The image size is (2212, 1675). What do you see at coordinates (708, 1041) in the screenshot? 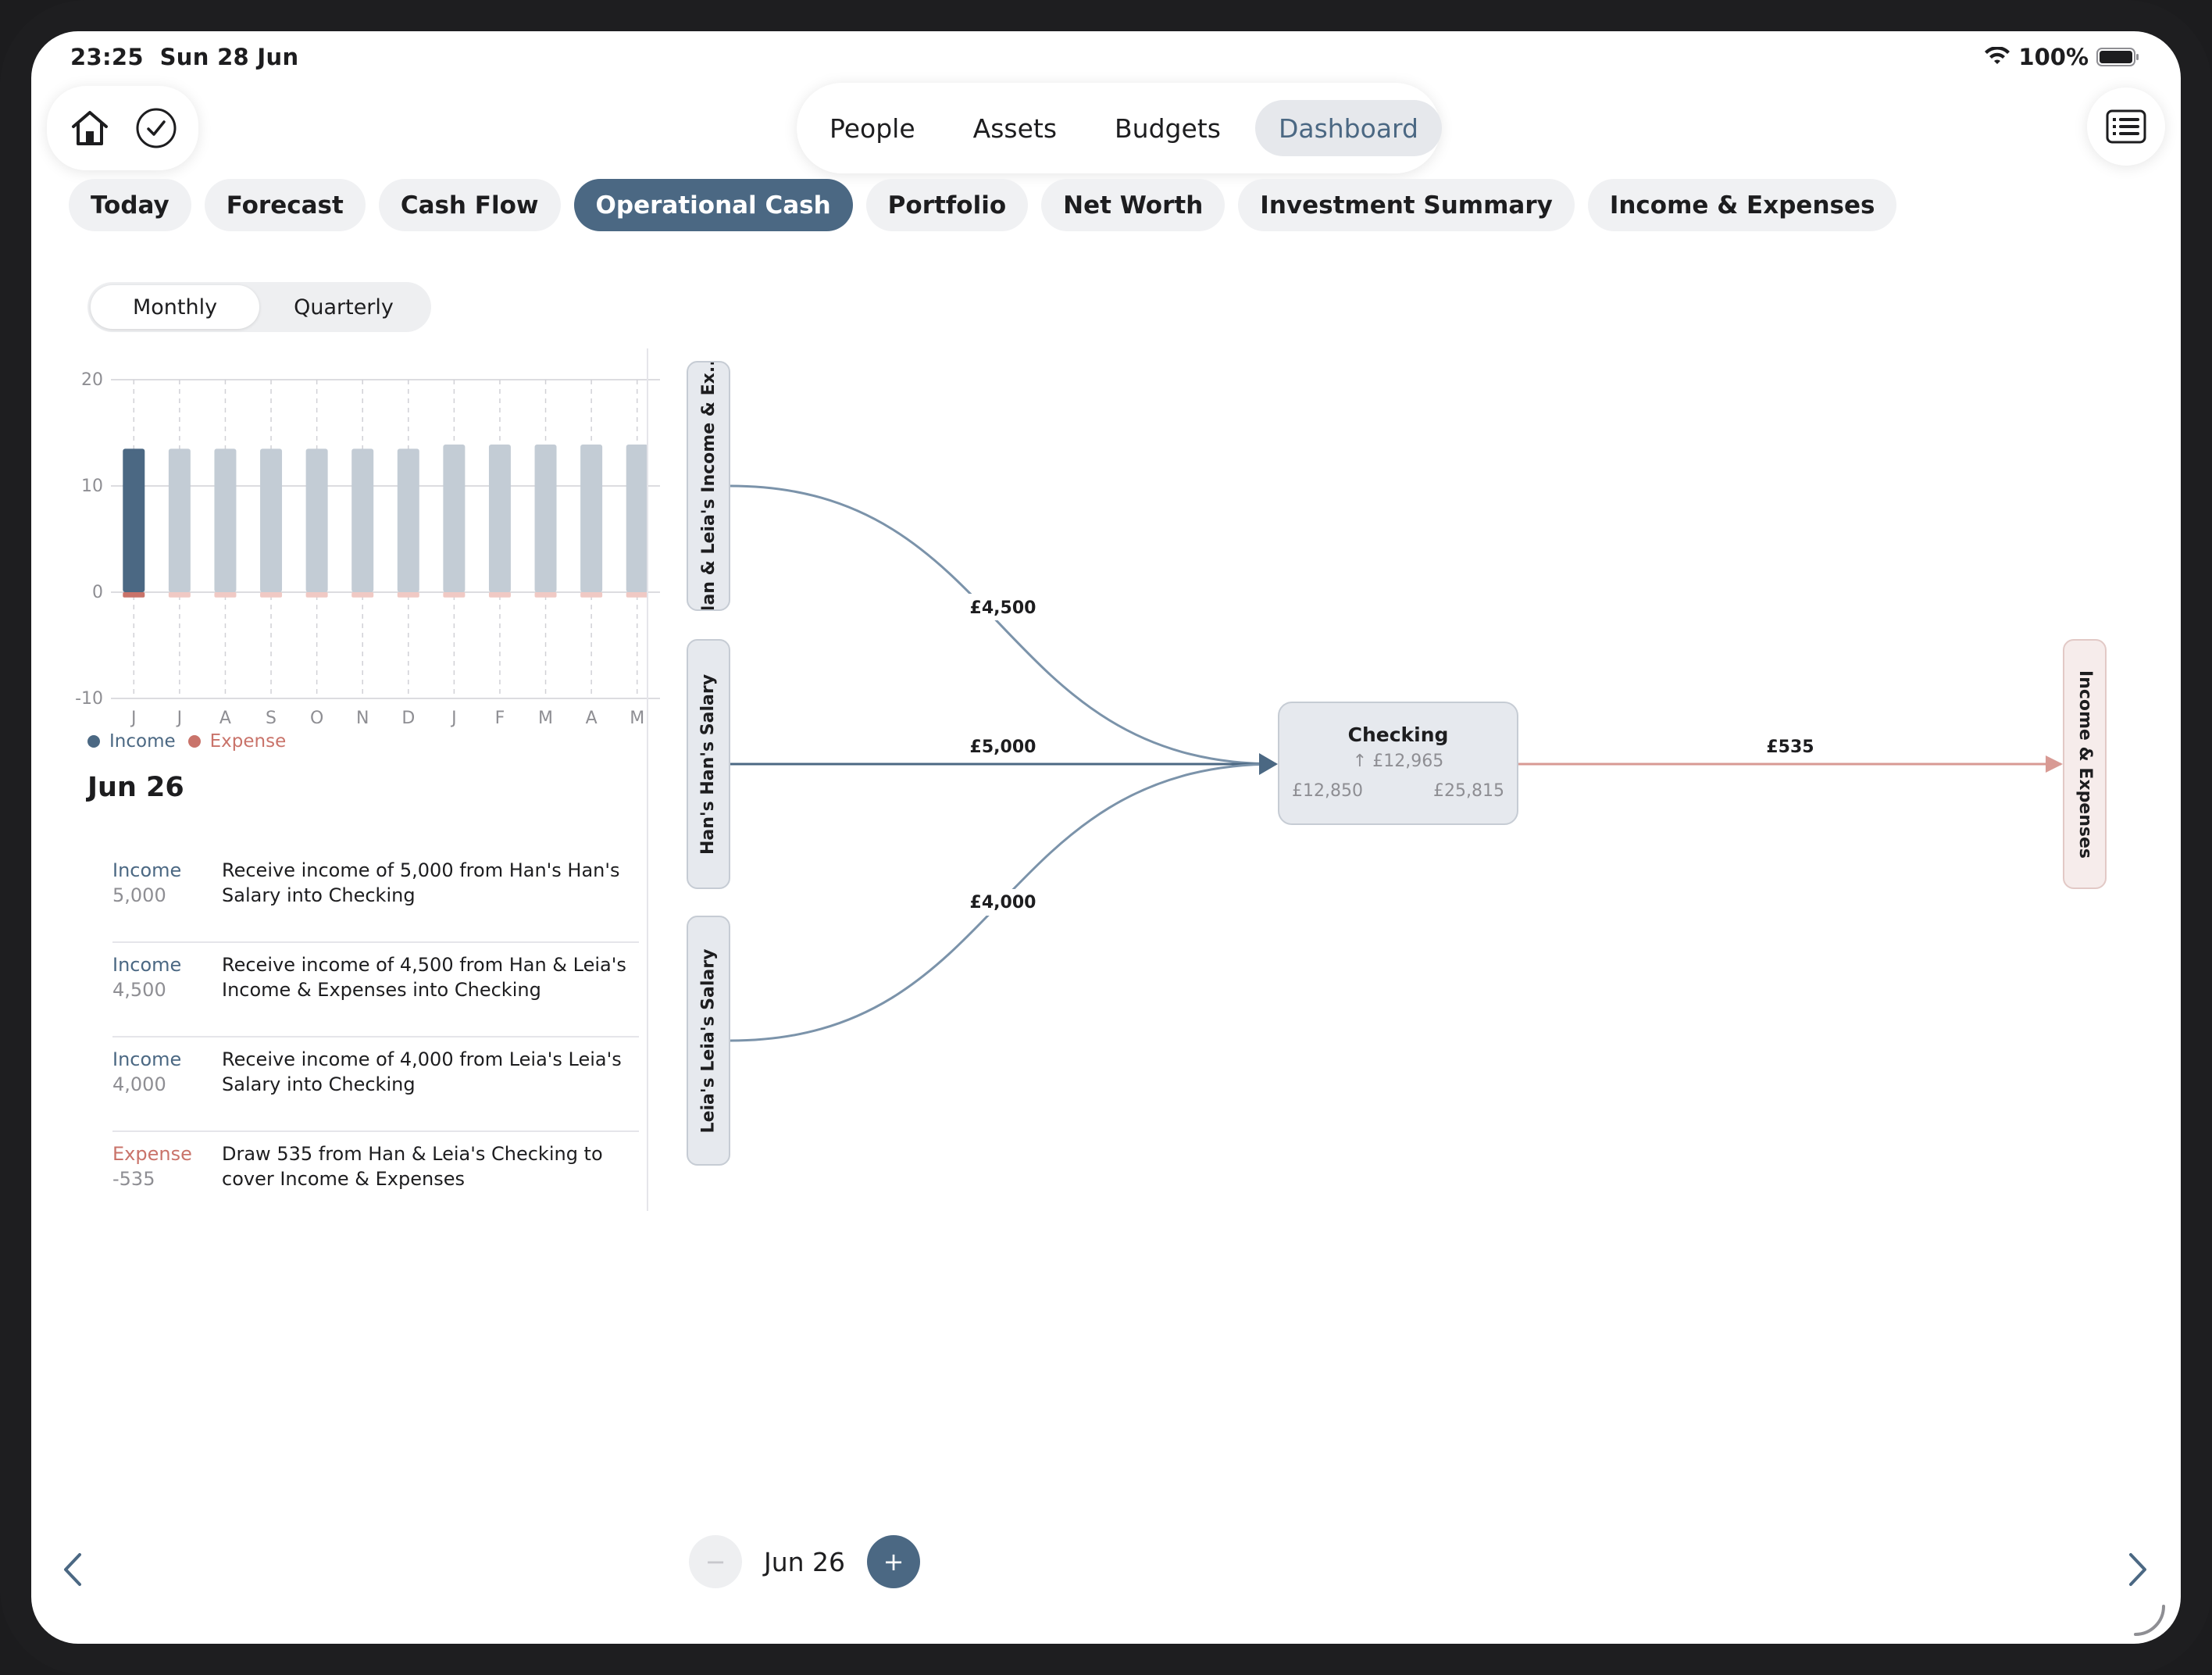
I see `flow-source-leias-salary: Leia's Leia's Salary` at bounding box center [708, 1041].